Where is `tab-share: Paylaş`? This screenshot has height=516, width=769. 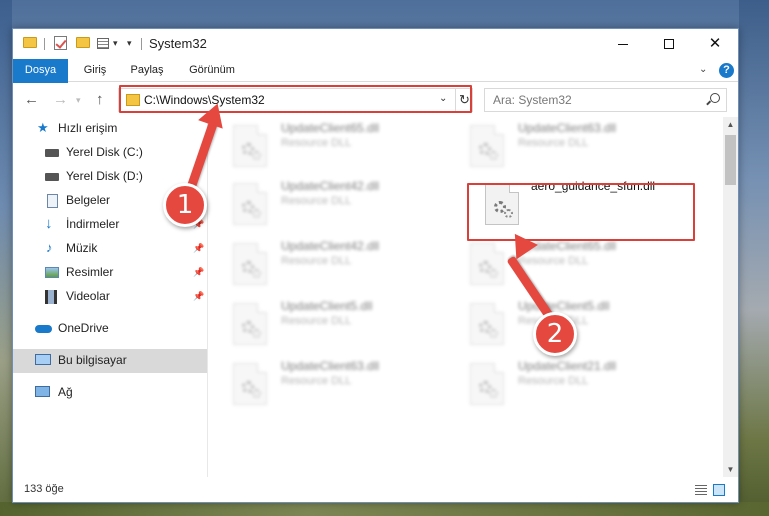
tab-share: Paylaş is located at coordinates (147, 70).